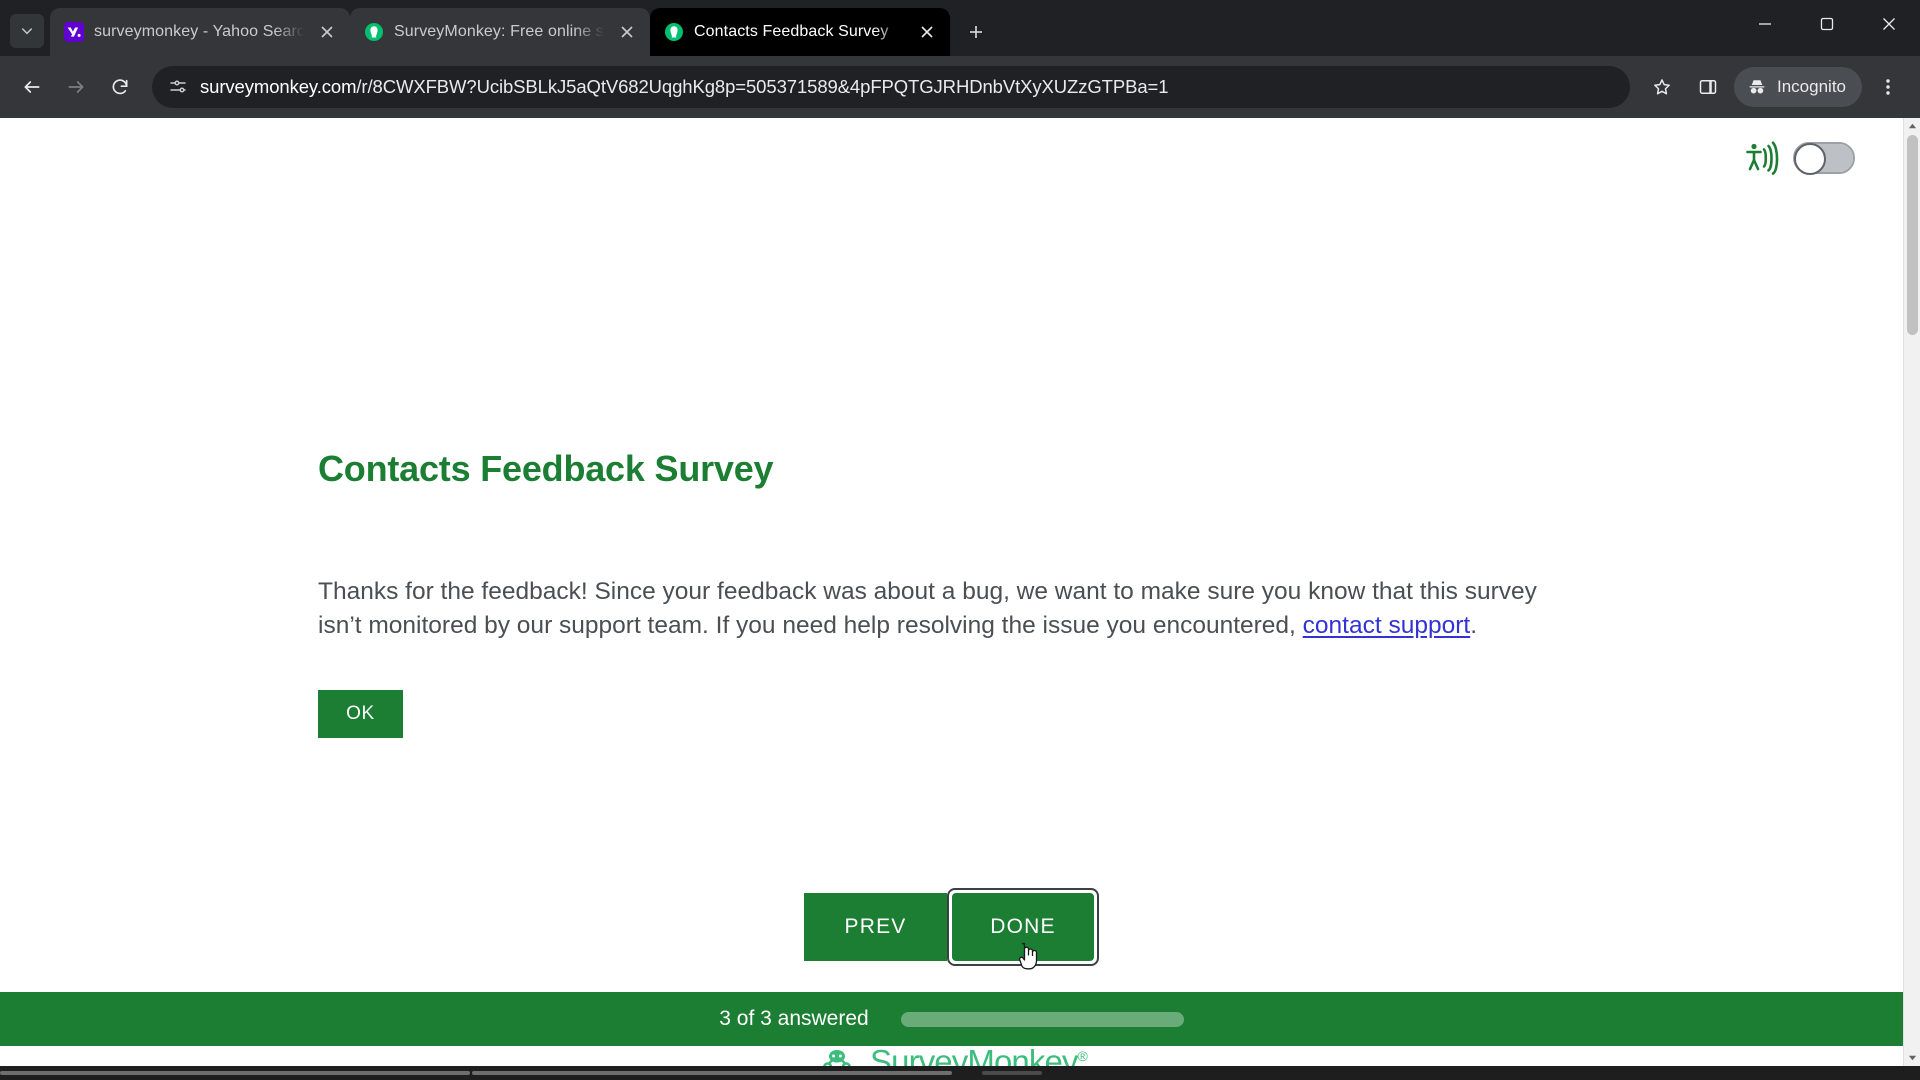 The height and width of the screenshot is (1080, 1920). I want to click on forward-button, so click(76, 87).